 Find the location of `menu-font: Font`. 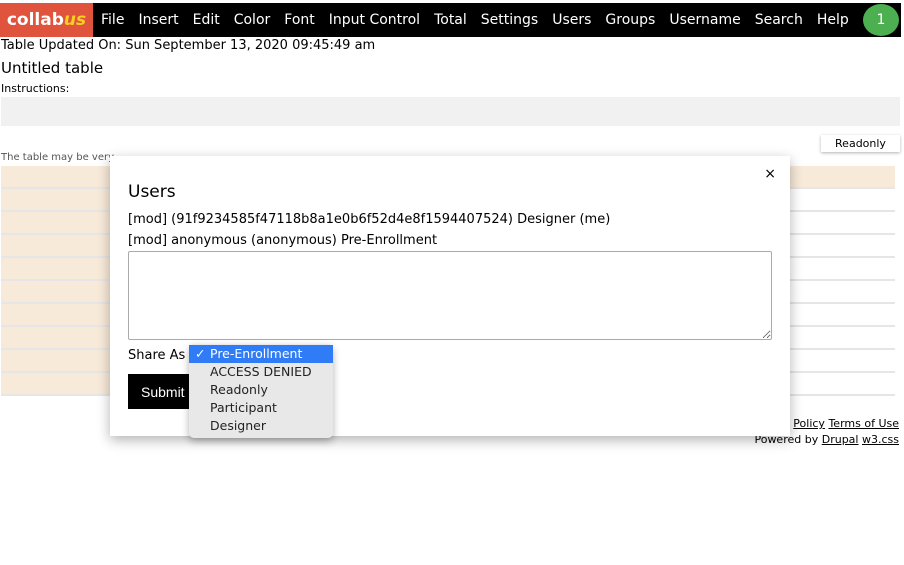

menu-font: Font is located at coordinates (299, 20).